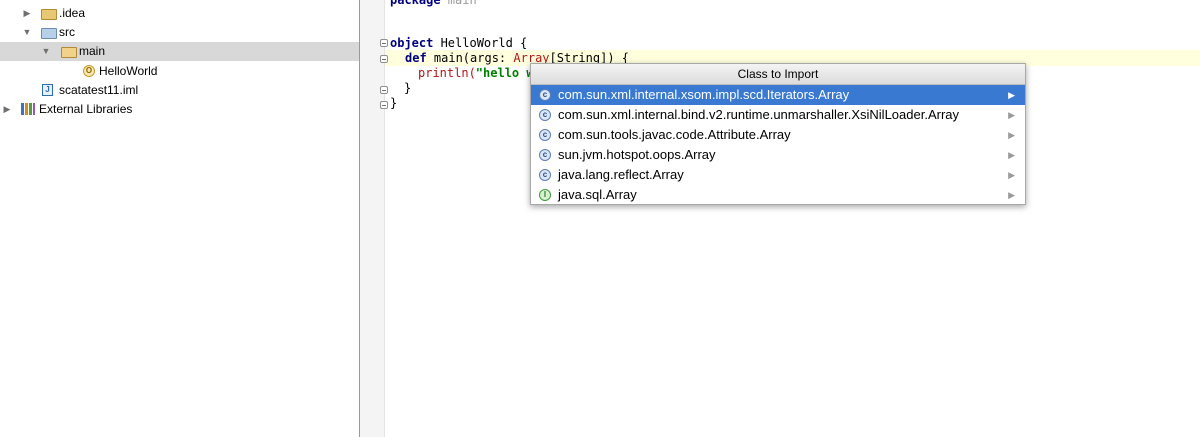 The width and height of the screenshot is (1200, 437). What do you see at coordinates (412, 43) in the screenshot?
I see `object-keyword: object` at bounding box center [412, 43].